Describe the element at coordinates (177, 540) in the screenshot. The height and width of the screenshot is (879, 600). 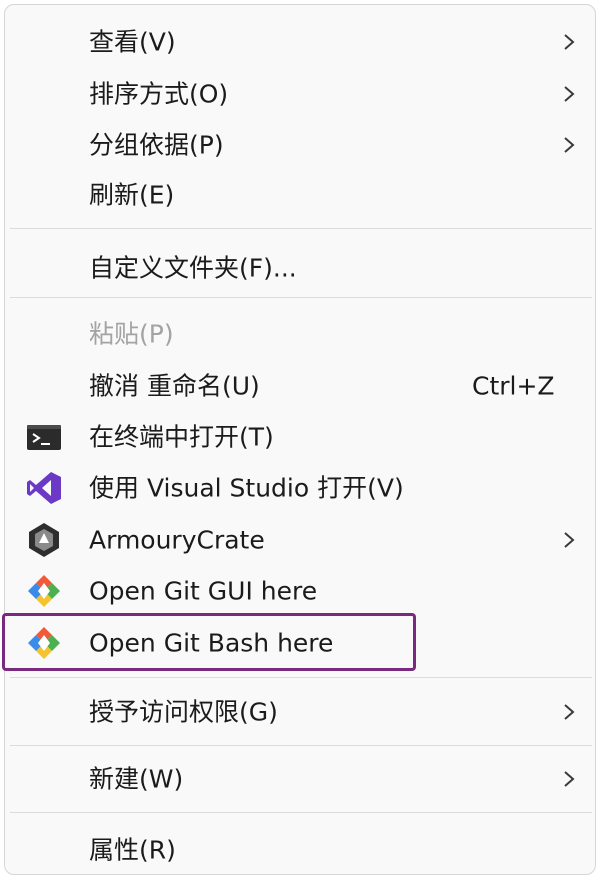
I see `menu-item-armoury-crate-label: ArmouryCrate` at that location.